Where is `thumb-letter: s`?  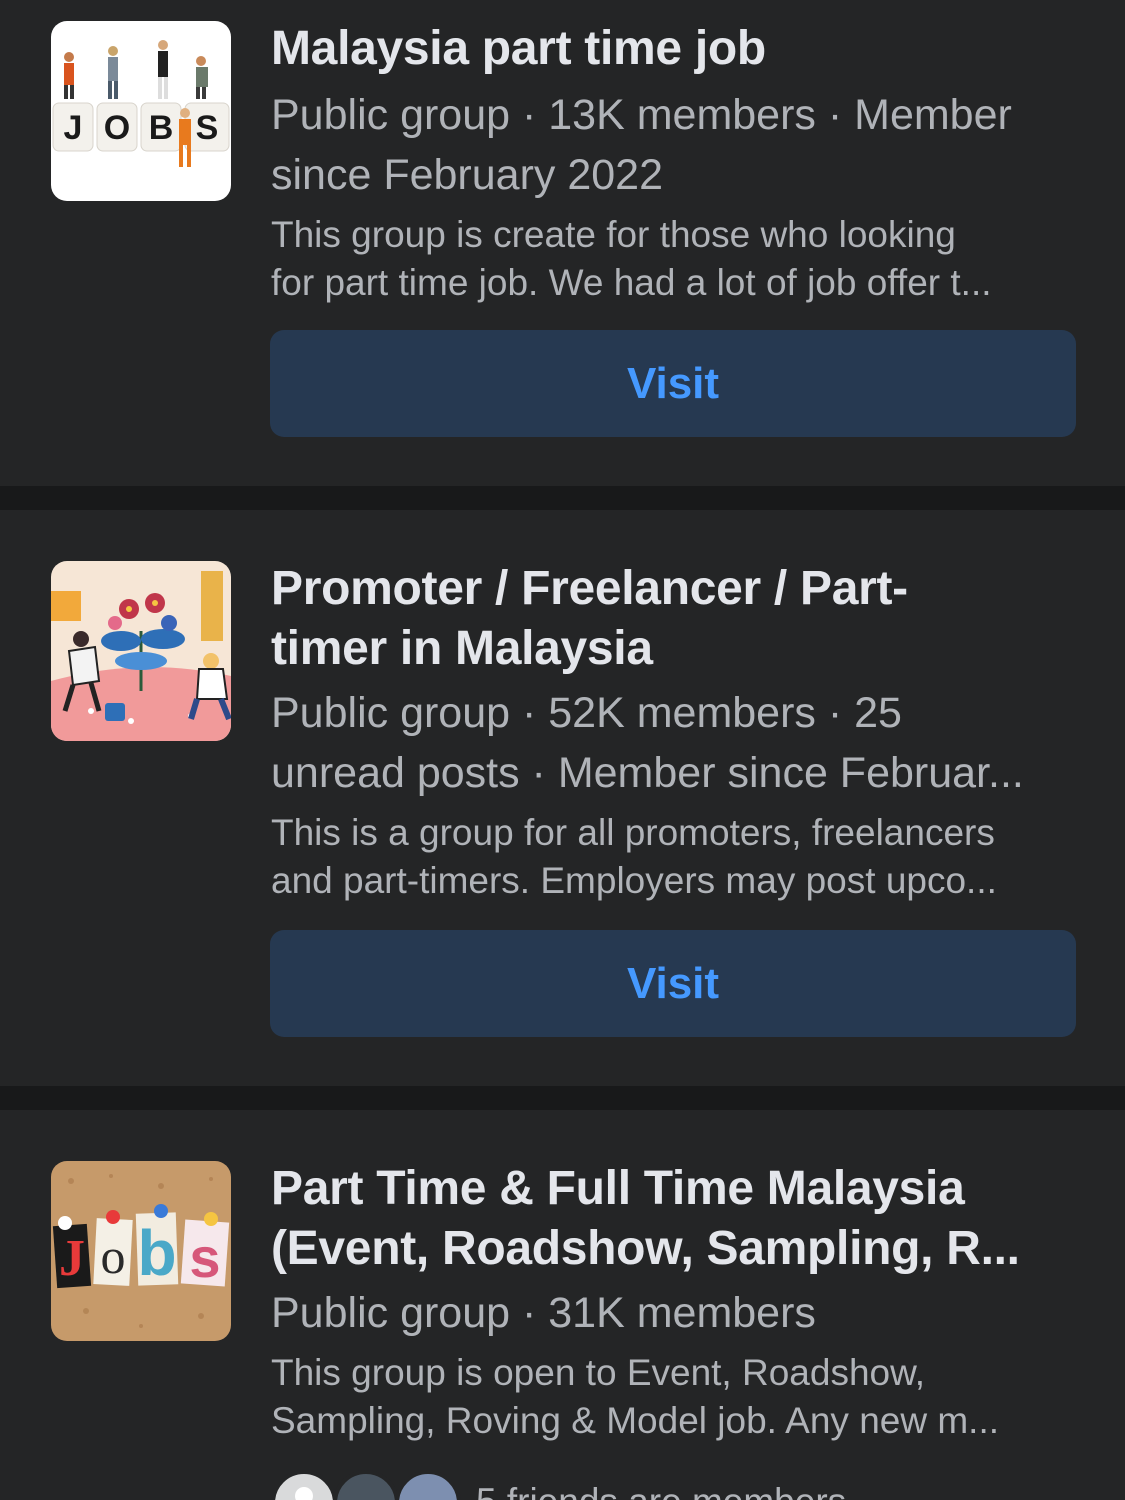
thumb-letter: s is located at coordinates (204, 1257).